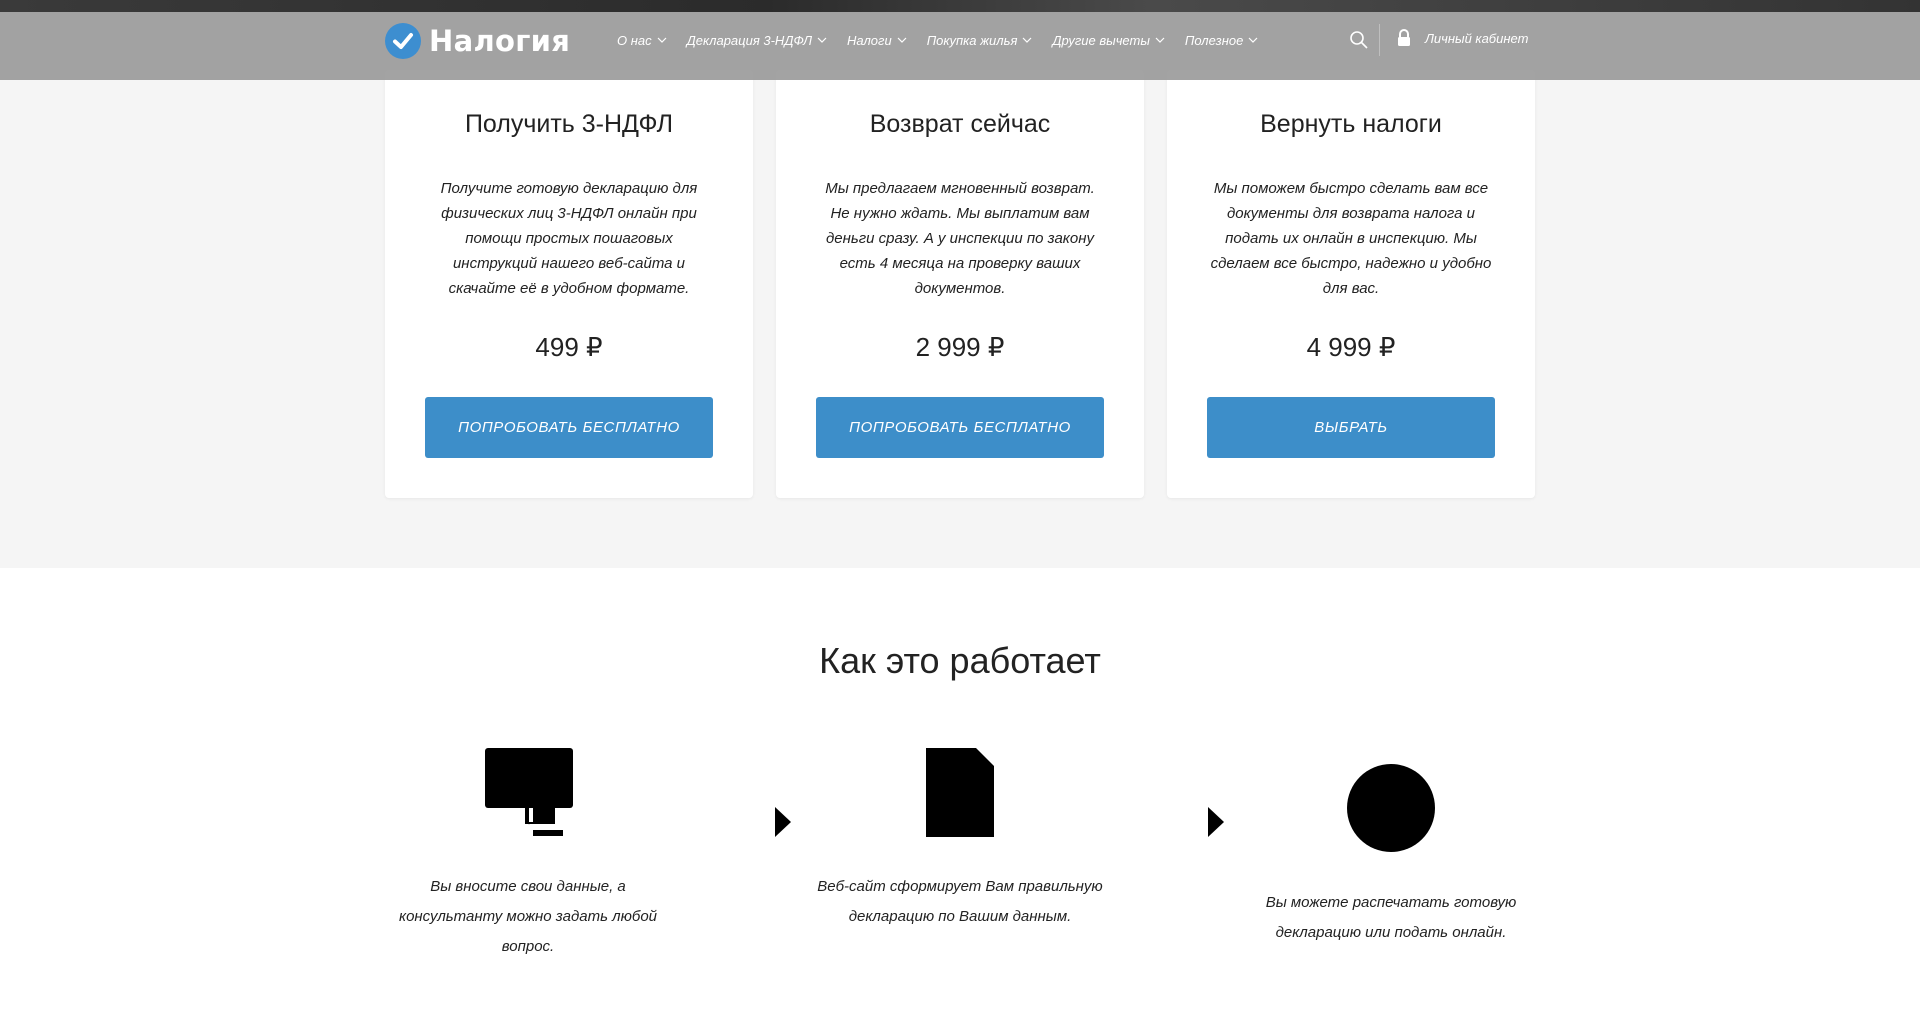 The height and width of the screenshot is (1024, 1920). I want to click on nav-item-about: О нас, so click(642, 40).